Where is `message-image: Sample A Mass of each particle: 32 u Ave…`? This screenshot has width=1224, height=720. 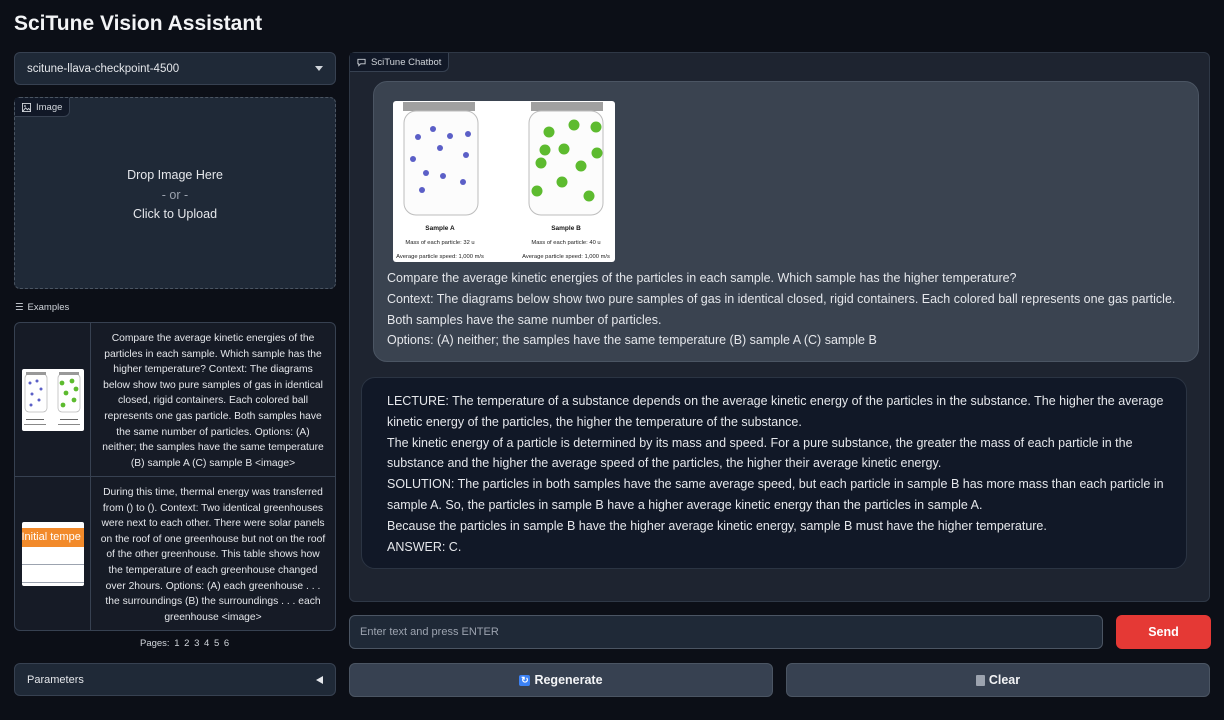
message-image: Sample A Mass of each particle: 32 u Ave… is located at coordinates (504, 181).